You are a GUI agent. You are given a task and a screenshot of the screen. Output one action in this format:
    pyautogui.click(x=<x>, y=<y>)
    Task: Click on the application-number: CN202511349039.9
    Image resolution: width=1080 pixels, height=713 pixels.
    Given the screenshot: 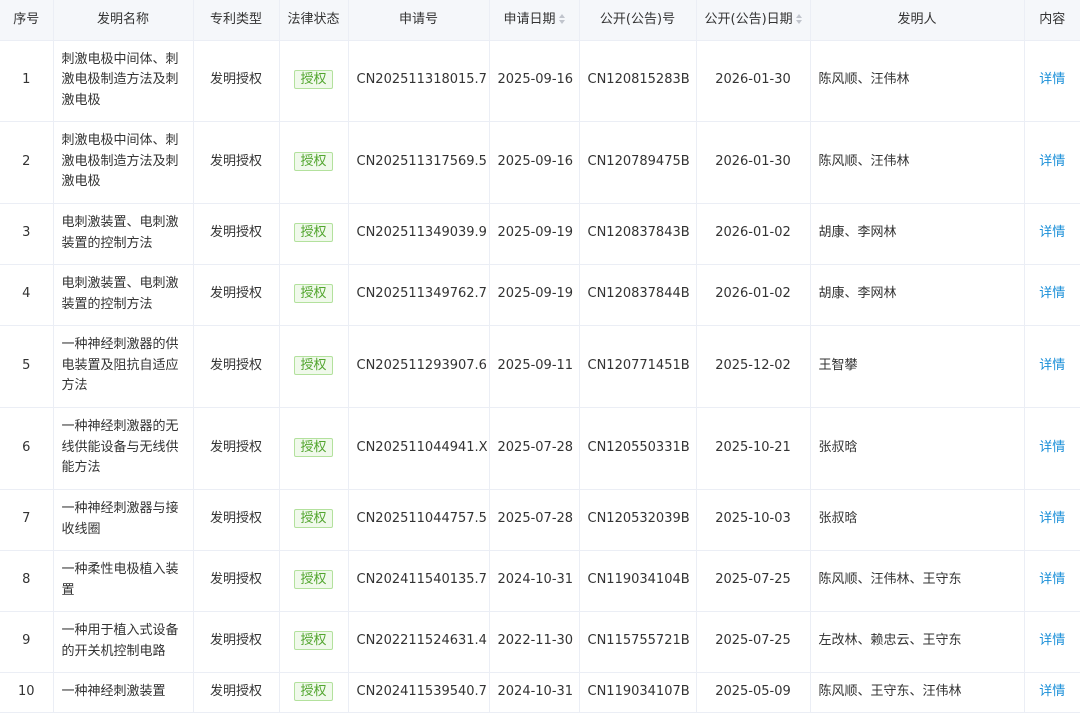 What is the action you would take?
    pyautogui.click(x=419, y=234)
    